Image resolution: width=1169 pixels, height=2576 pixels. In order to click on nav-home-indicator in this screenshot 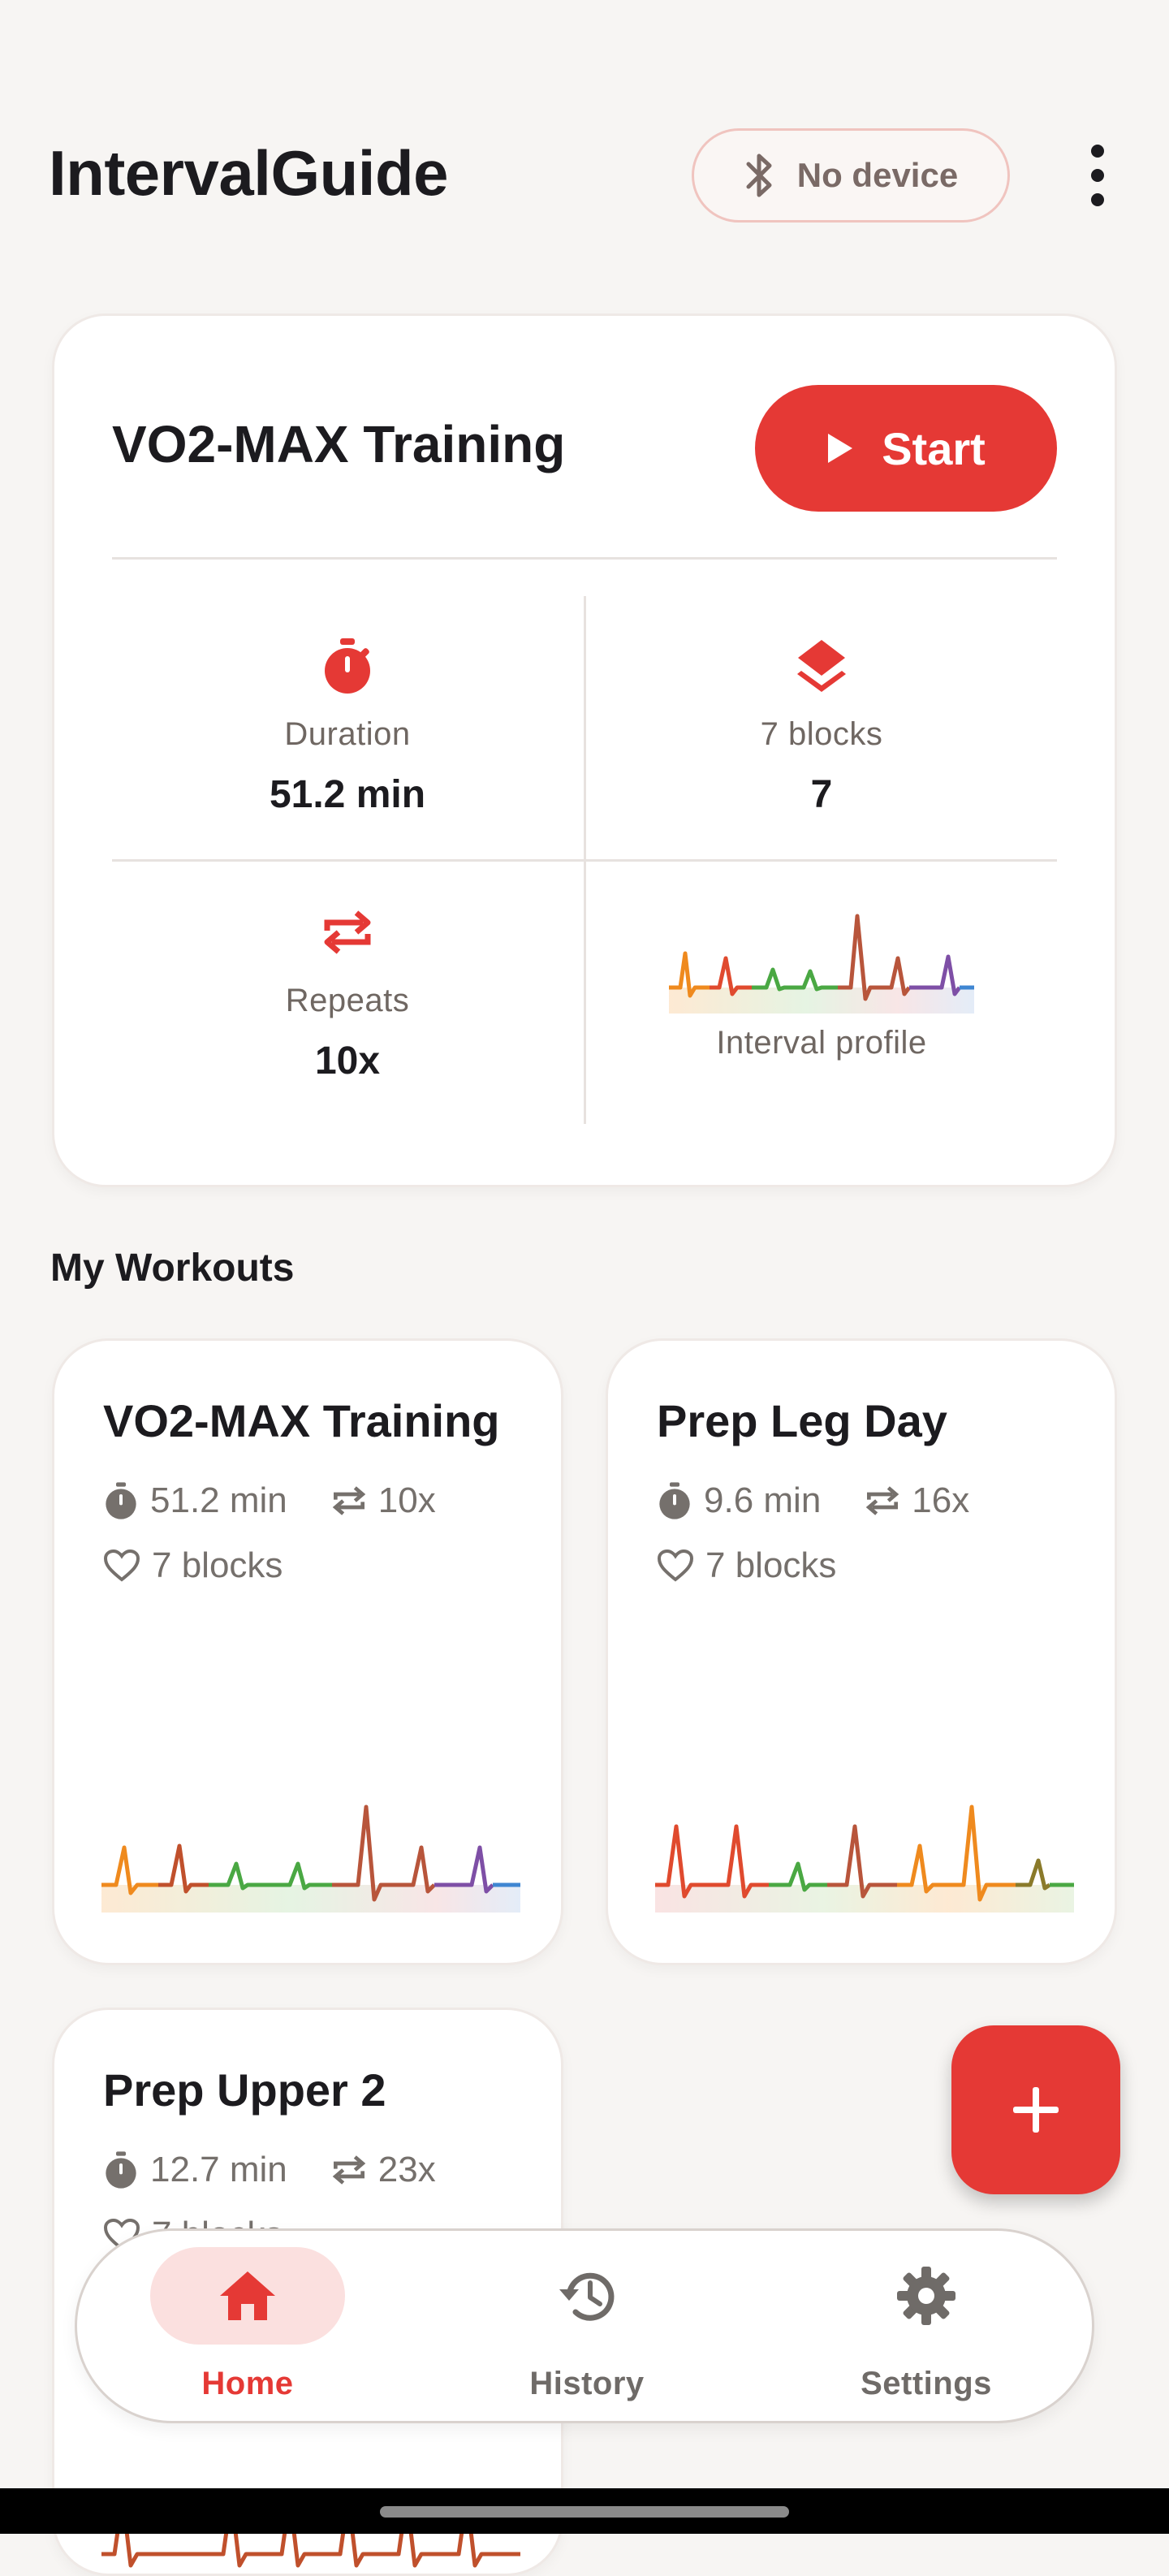, I will do `click(247, 2296)`.